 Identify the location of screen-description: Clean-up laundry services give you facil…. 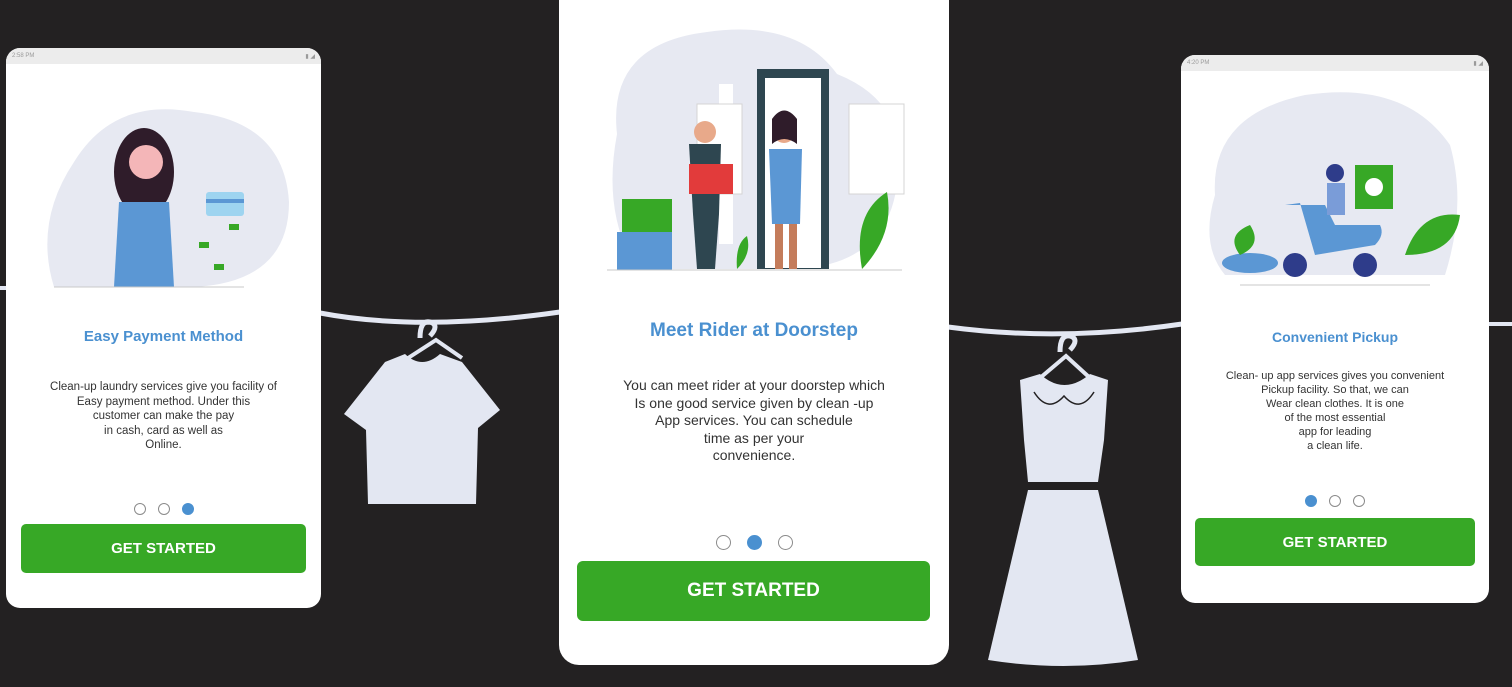
(163, 416).